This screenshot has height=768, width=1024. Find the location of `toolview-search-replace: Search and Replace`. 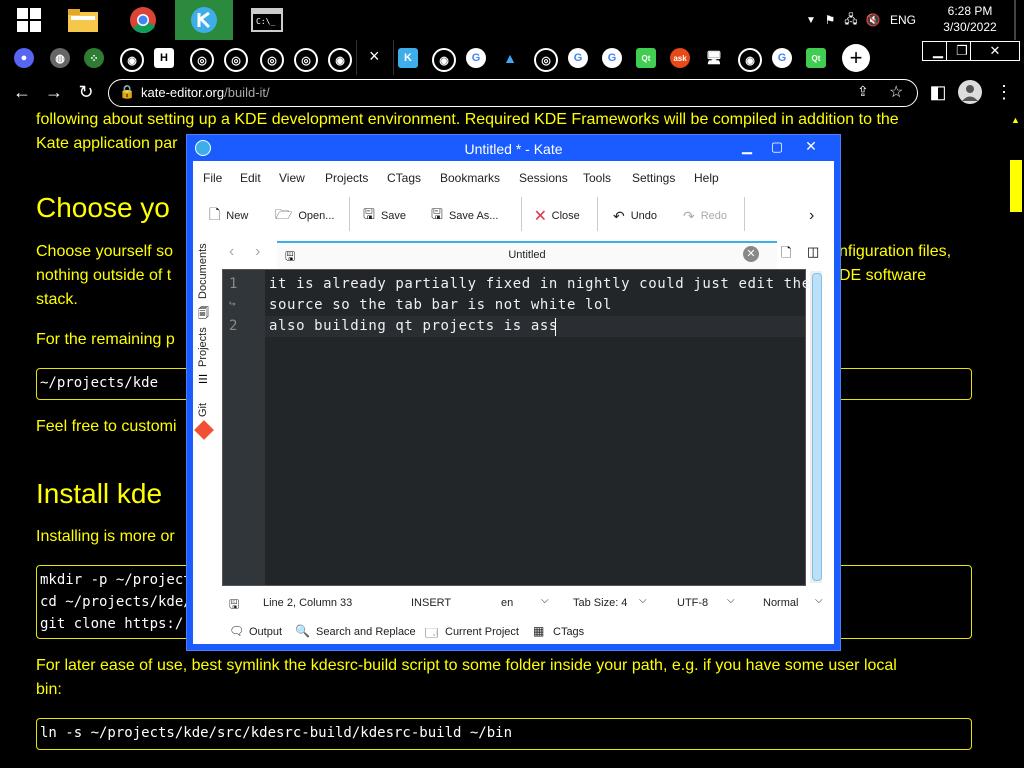

toolview-search-replace: Search and Replace is located at coordinates (366, 632).